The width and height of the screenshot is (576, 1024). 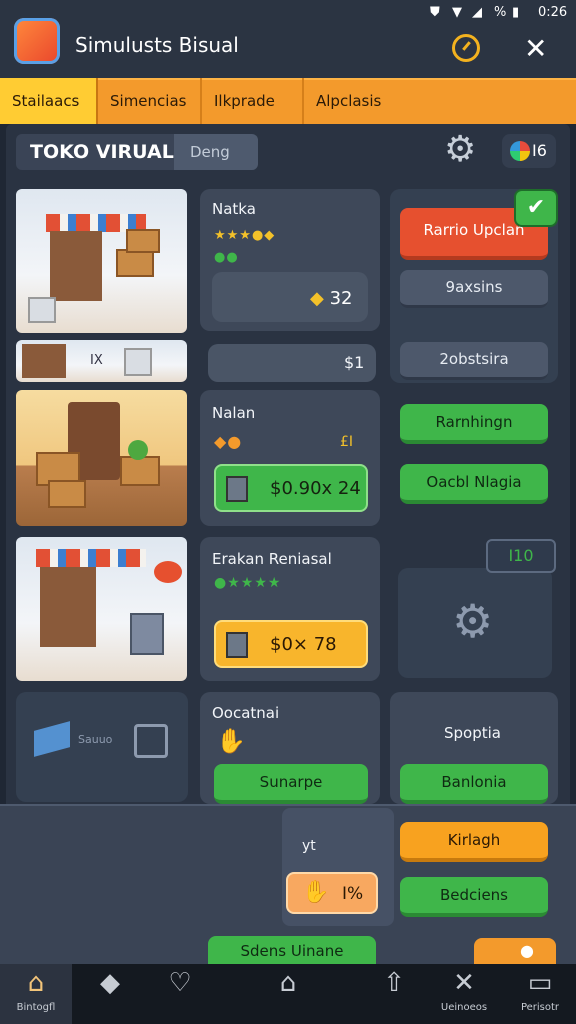 I want to click on shield-icon: ⛊, so click(x=435, y=12).